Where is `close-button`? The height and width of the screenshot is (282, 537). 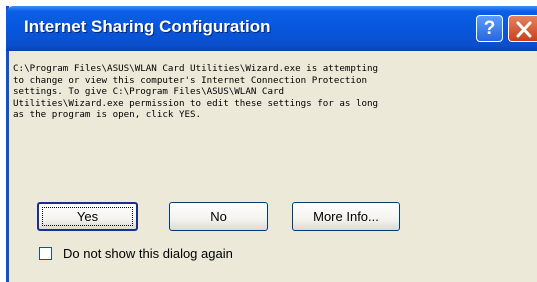
close-button is located at coordinates (522, 28).